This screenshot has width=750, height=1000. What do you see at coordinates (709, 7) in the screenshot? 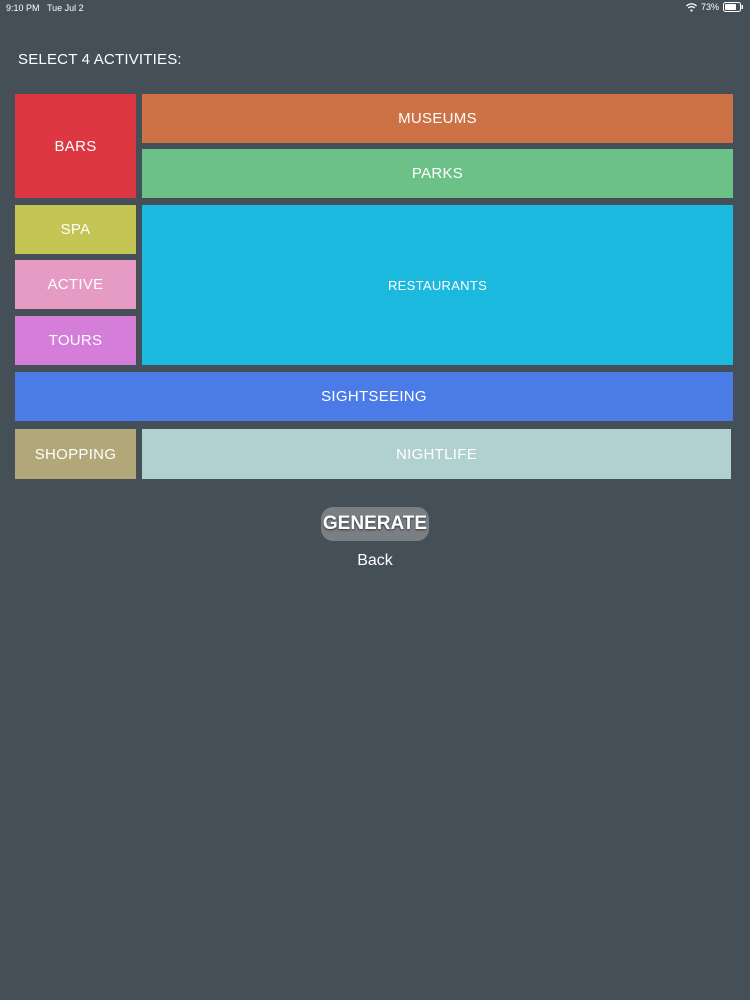
I see `battery-percentage: 73%` at bounding box center [709, 7].